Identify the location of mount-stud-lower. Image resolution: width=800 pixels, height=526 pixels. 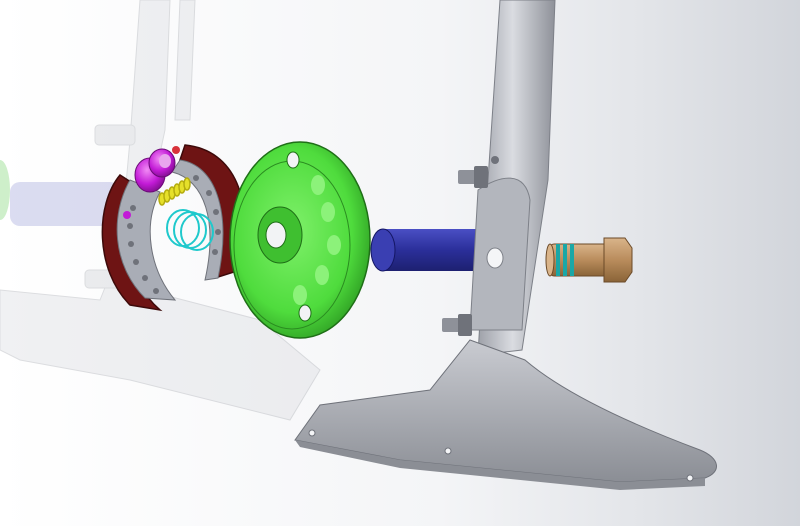
(457, 325).